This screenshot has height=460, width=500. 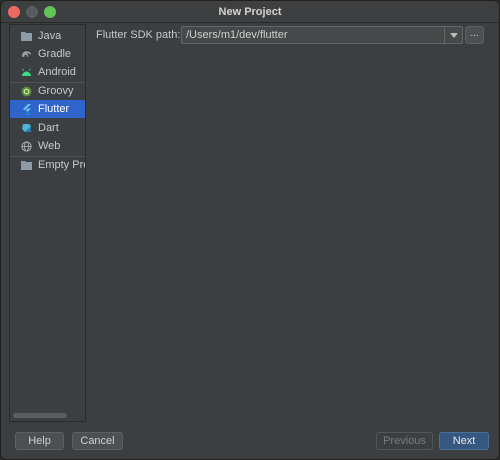 I want to click on sidebar-item-label: Gradle, so click(x=55, y=54).